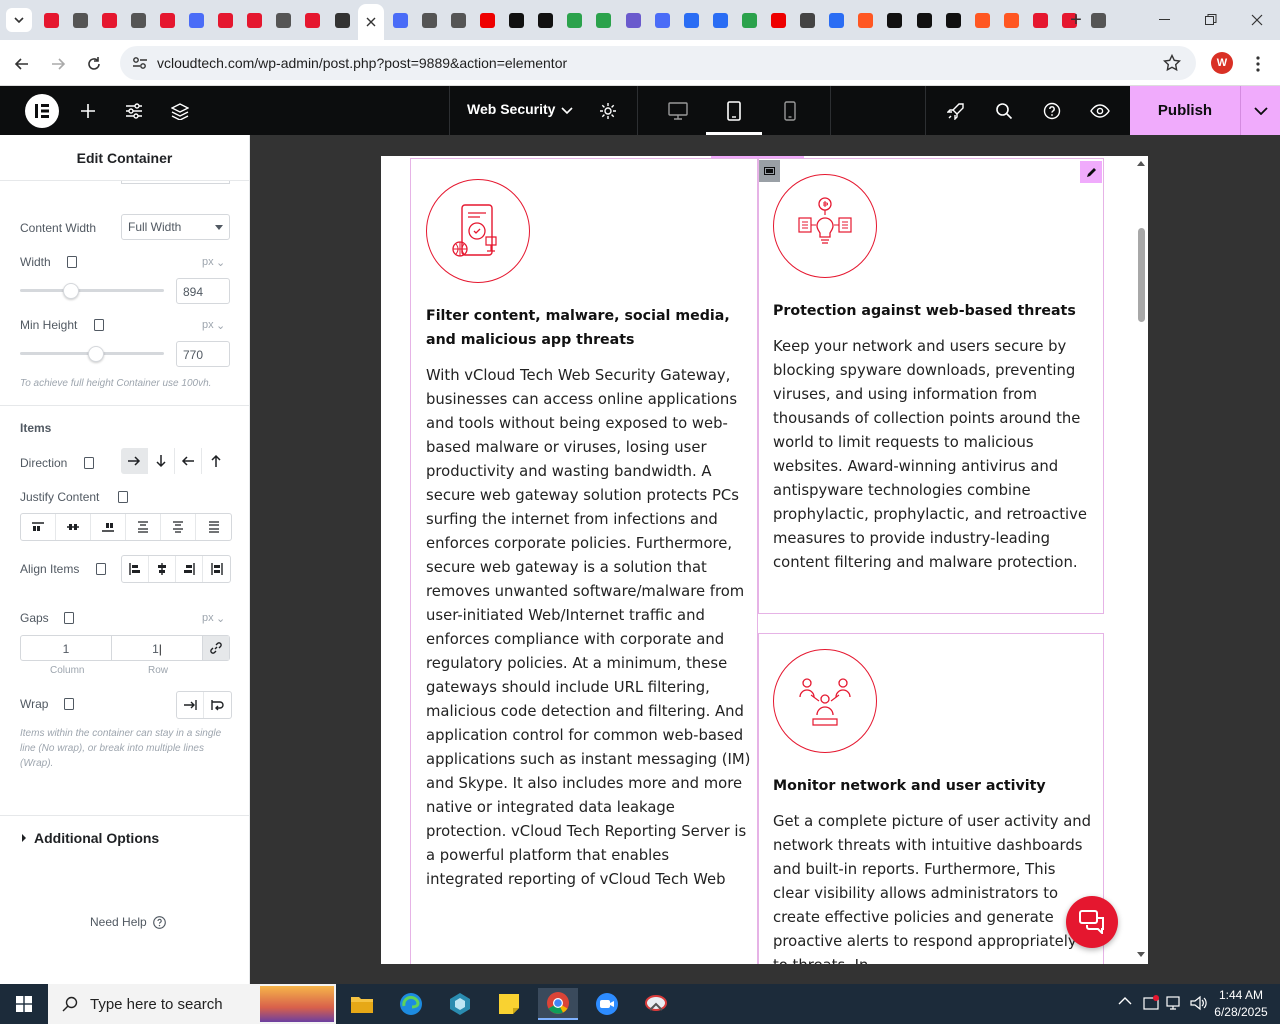  I want to click on justify-end-button, so click(108, 527).